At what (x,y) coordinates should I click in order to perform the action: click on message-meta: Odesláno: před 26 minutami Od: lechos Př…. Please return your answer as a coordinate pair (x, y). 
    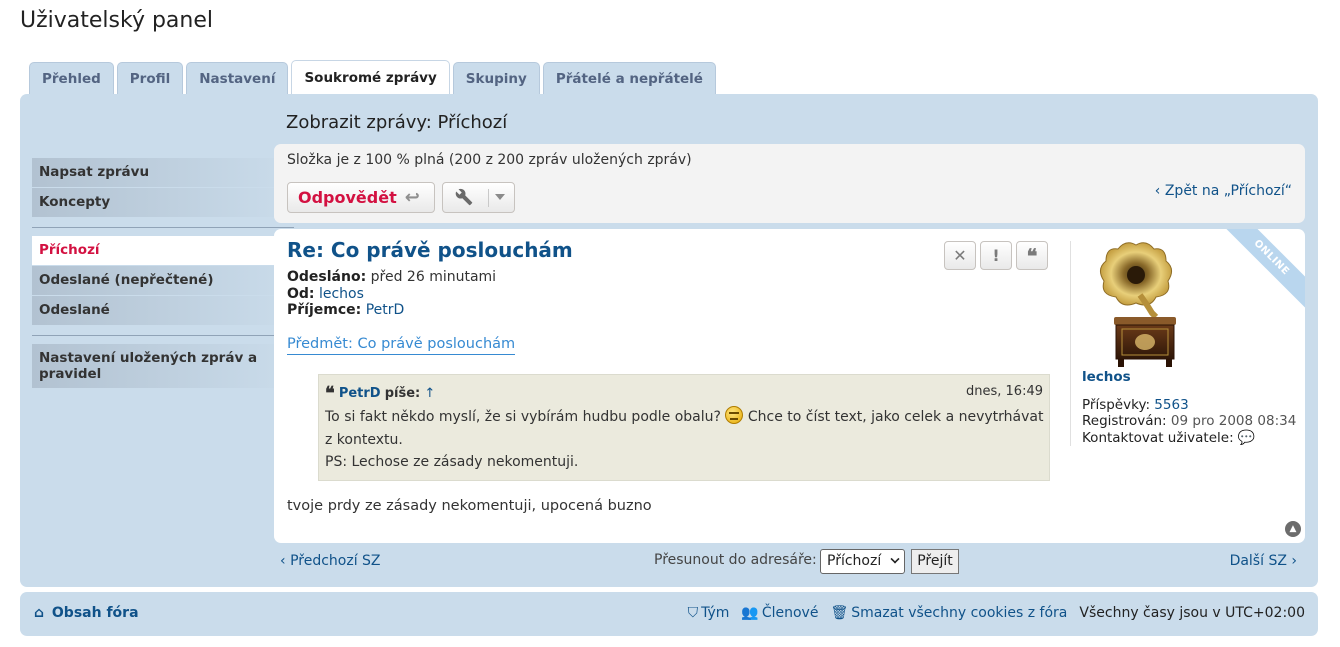
    Looking at the image, I should click on (392, 293).